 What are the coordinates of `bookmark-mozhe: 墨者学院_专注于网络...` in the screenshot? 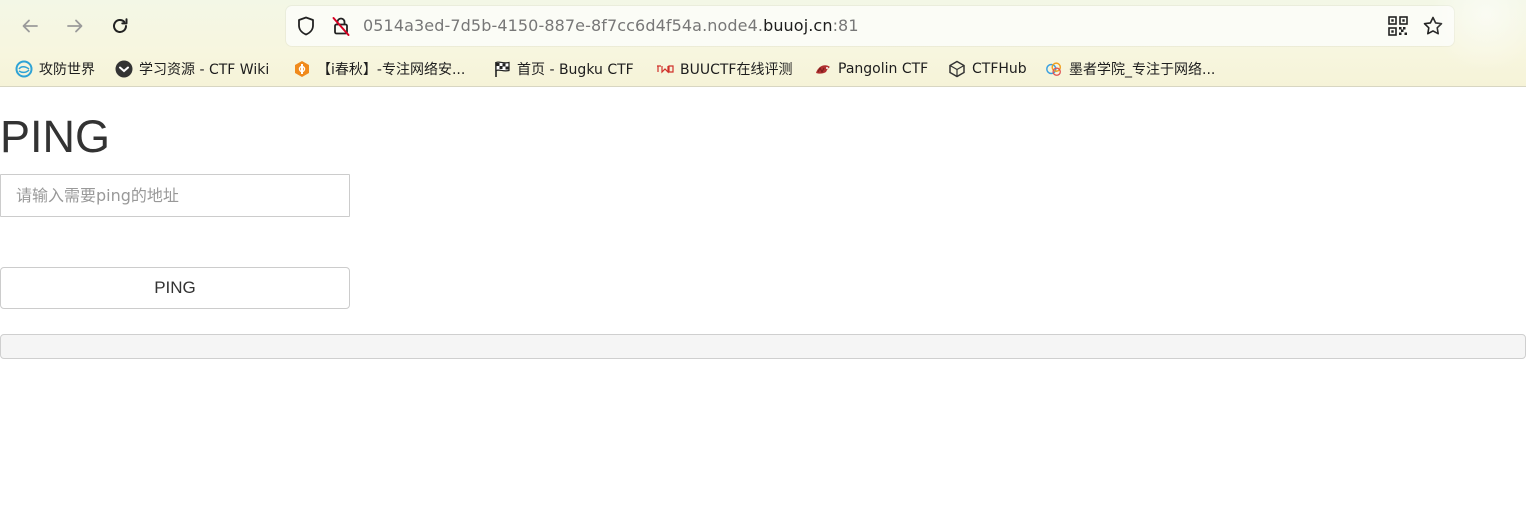 It's located at (1130, 69).